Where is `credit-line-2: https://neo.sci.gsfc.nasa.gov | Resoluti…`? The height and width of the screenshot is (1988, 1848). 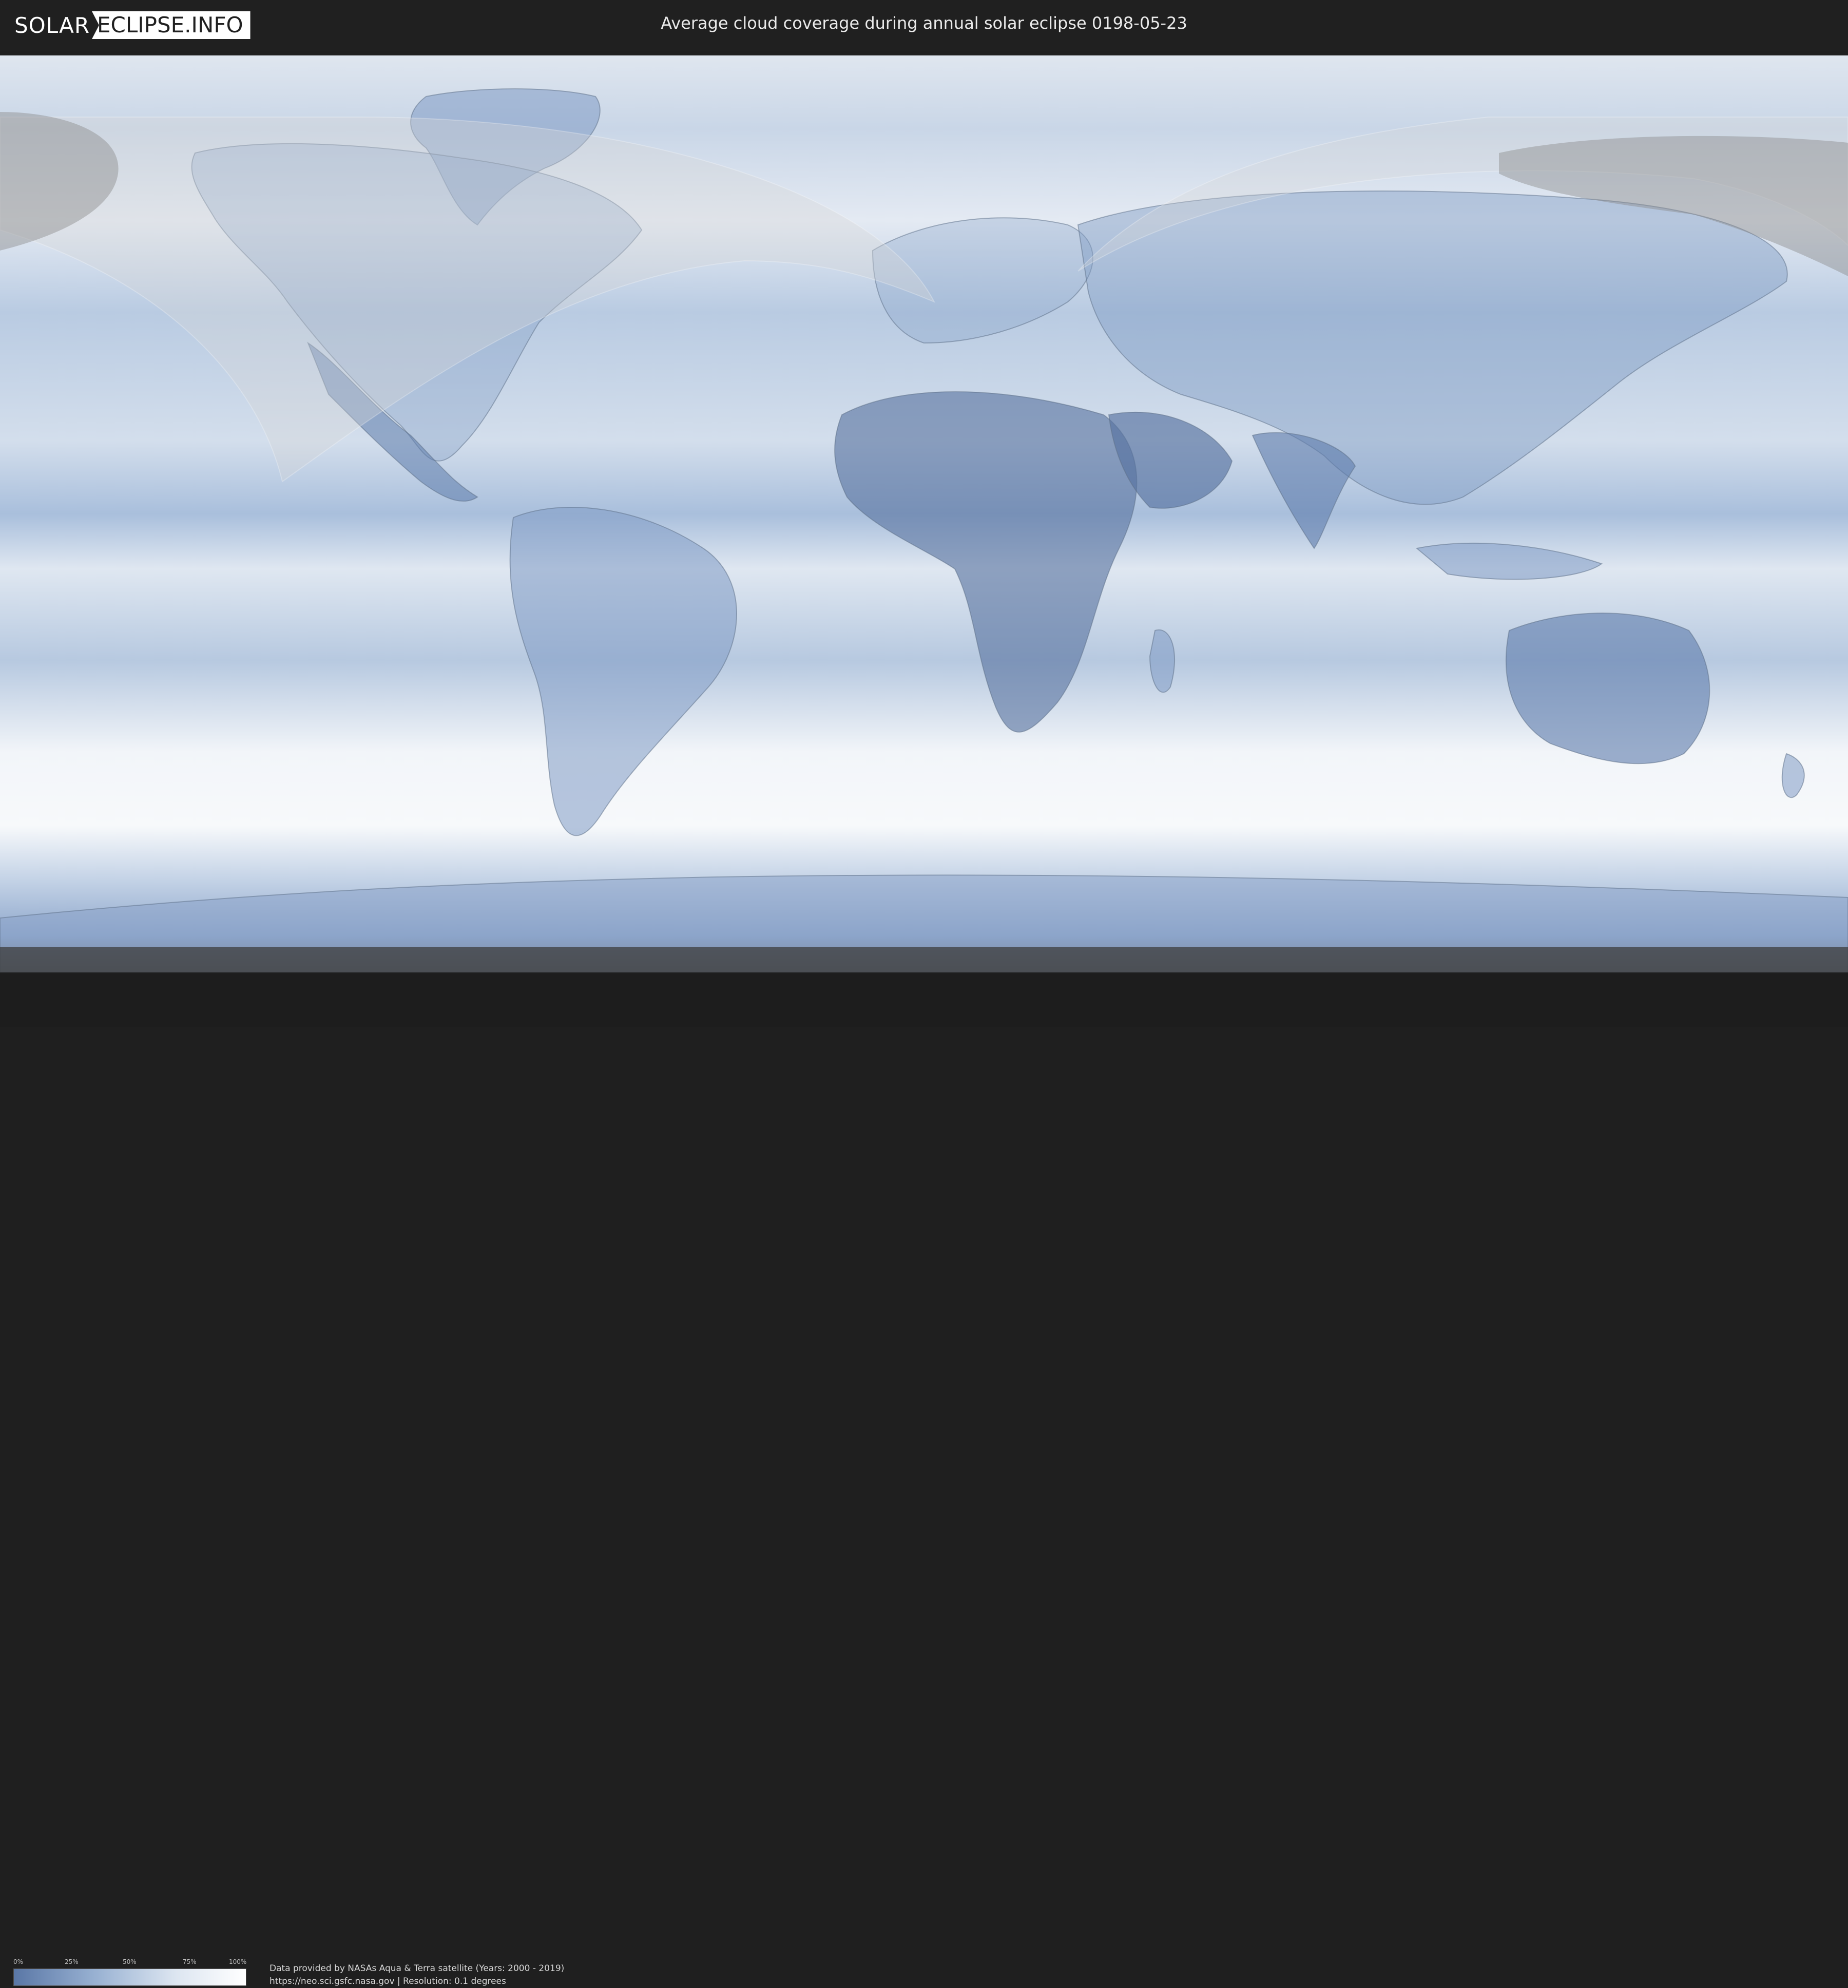
credit-line-2: https://neo.sci.gsfc.nasa.gov | Resoluti… is located at coordinates (417, 1982).